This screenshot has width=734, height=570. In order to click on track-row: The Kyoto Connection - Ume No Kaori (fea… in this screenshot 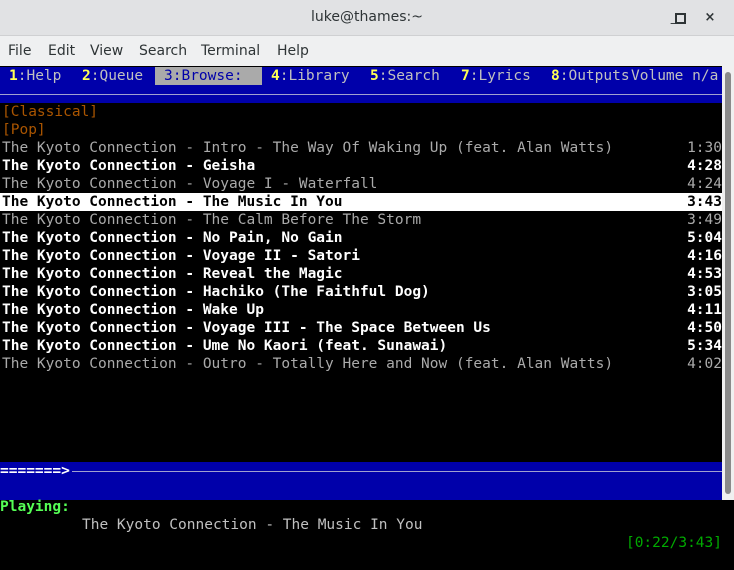, I will do `click(361, 346)`.